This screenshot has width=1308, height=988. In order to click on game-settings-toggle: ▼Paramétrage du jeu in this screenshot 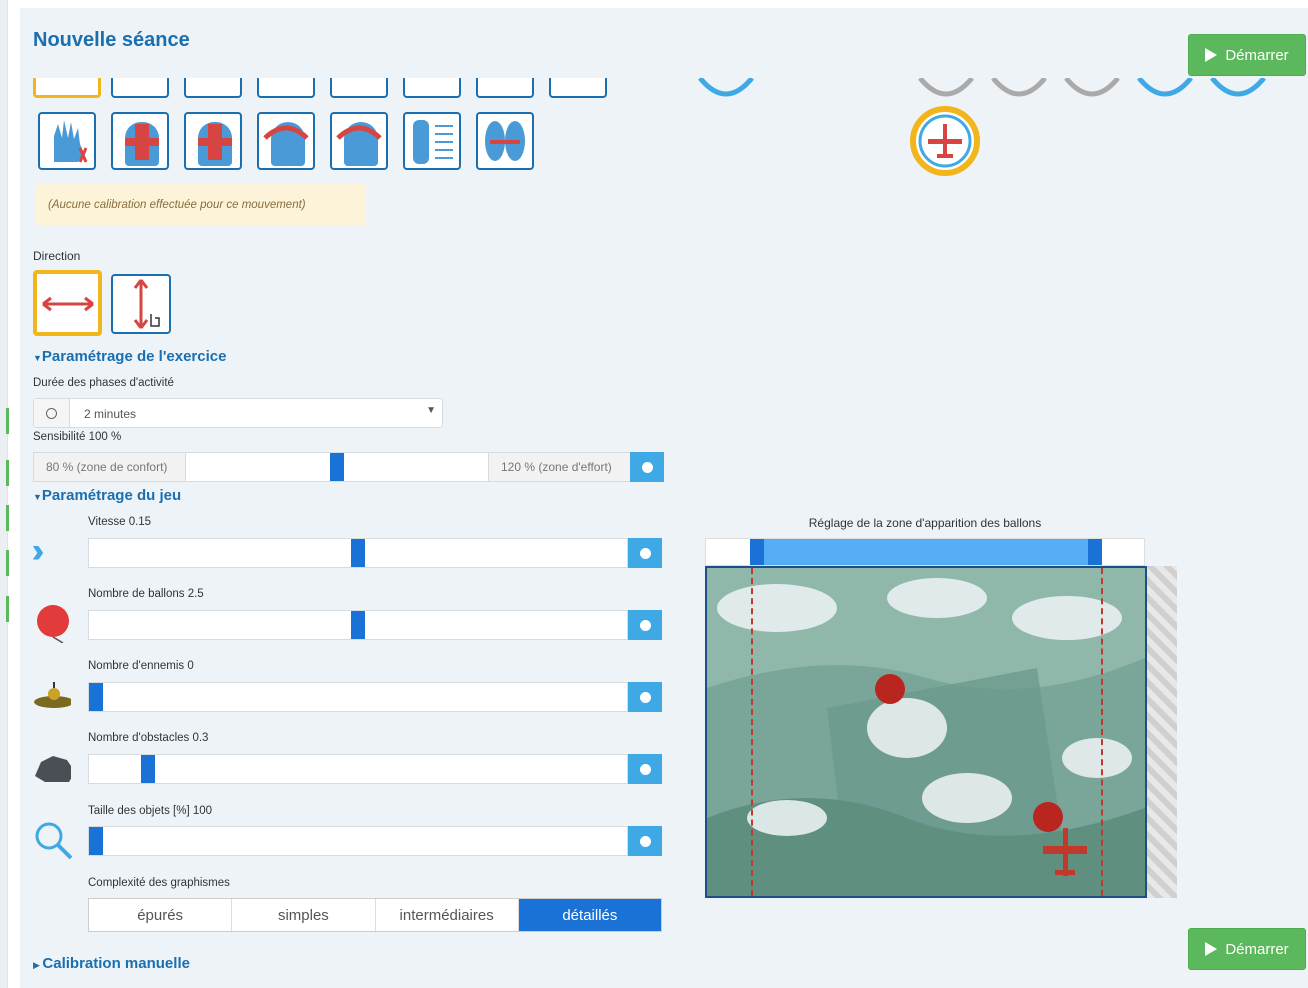, I will do `click(107, 495)`.